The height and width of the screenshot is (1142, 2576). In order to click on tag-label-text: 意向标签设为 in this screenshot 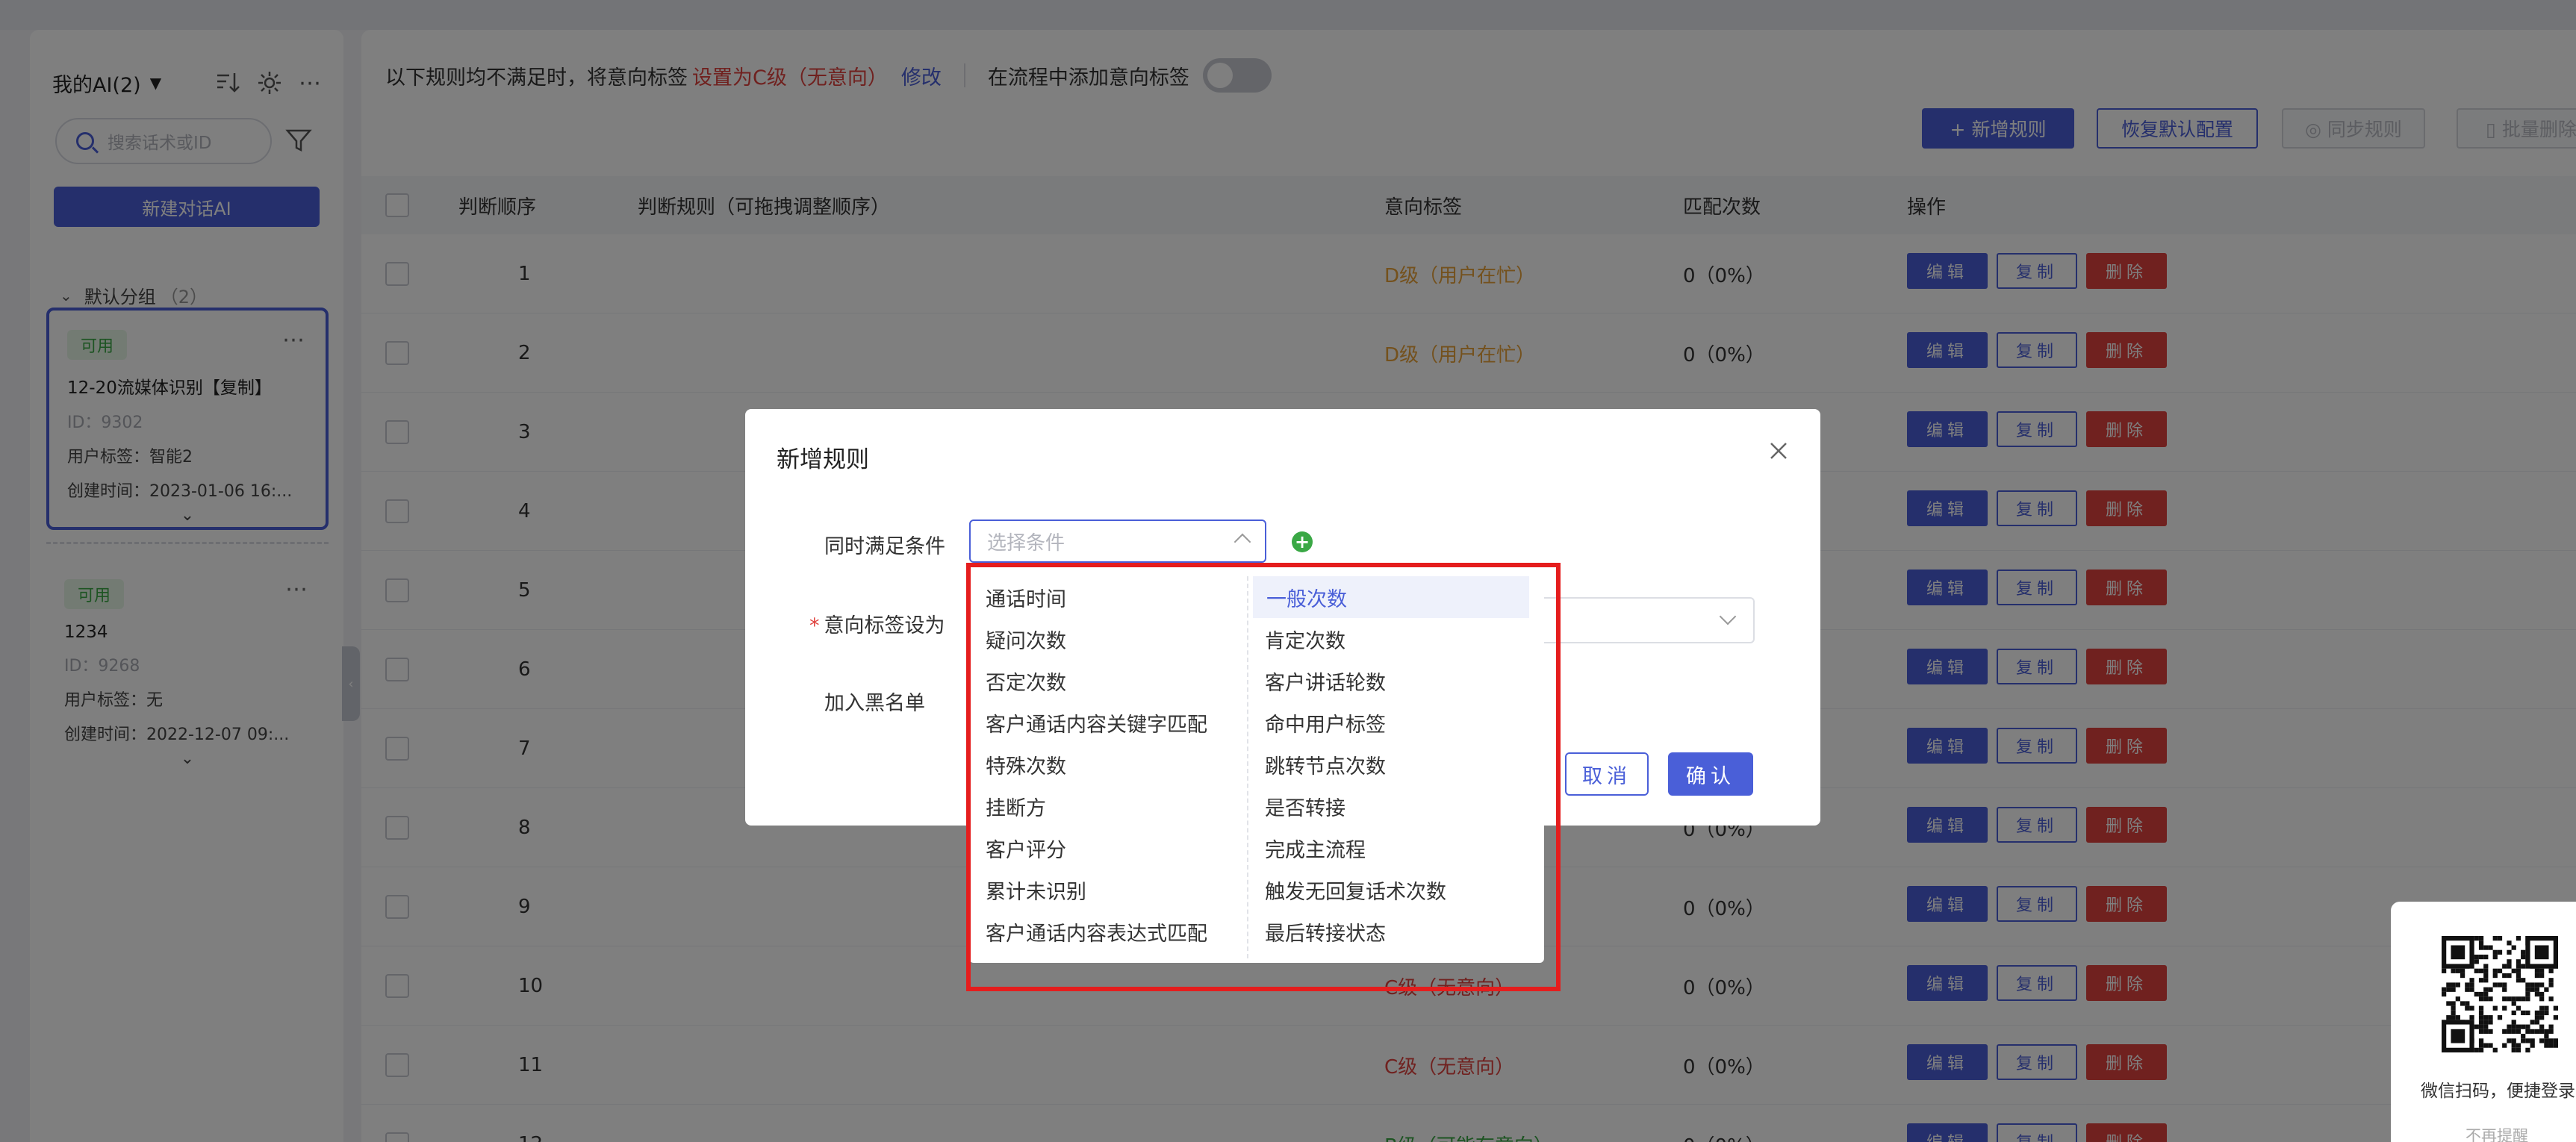, I will do `click(884, 625)`.